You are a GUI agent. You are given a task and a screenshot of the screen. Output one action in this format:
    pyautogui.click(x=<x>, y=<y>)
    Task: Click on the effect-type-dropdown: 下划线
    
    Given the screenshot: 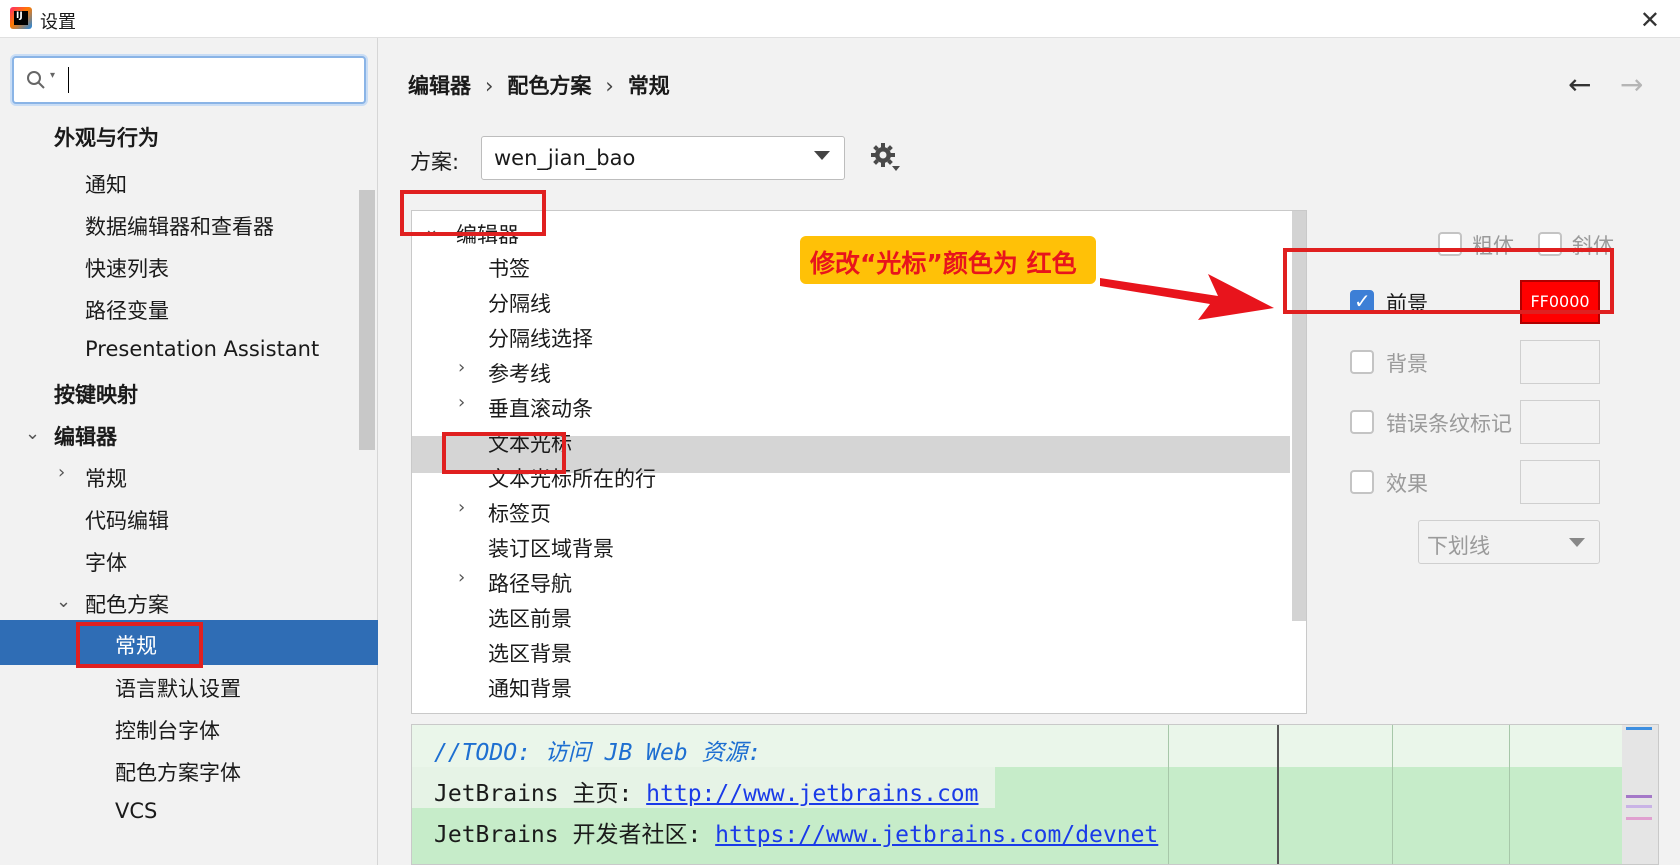 What is the action you would take?
    pyautogui.click(x=1509, y=542)
    